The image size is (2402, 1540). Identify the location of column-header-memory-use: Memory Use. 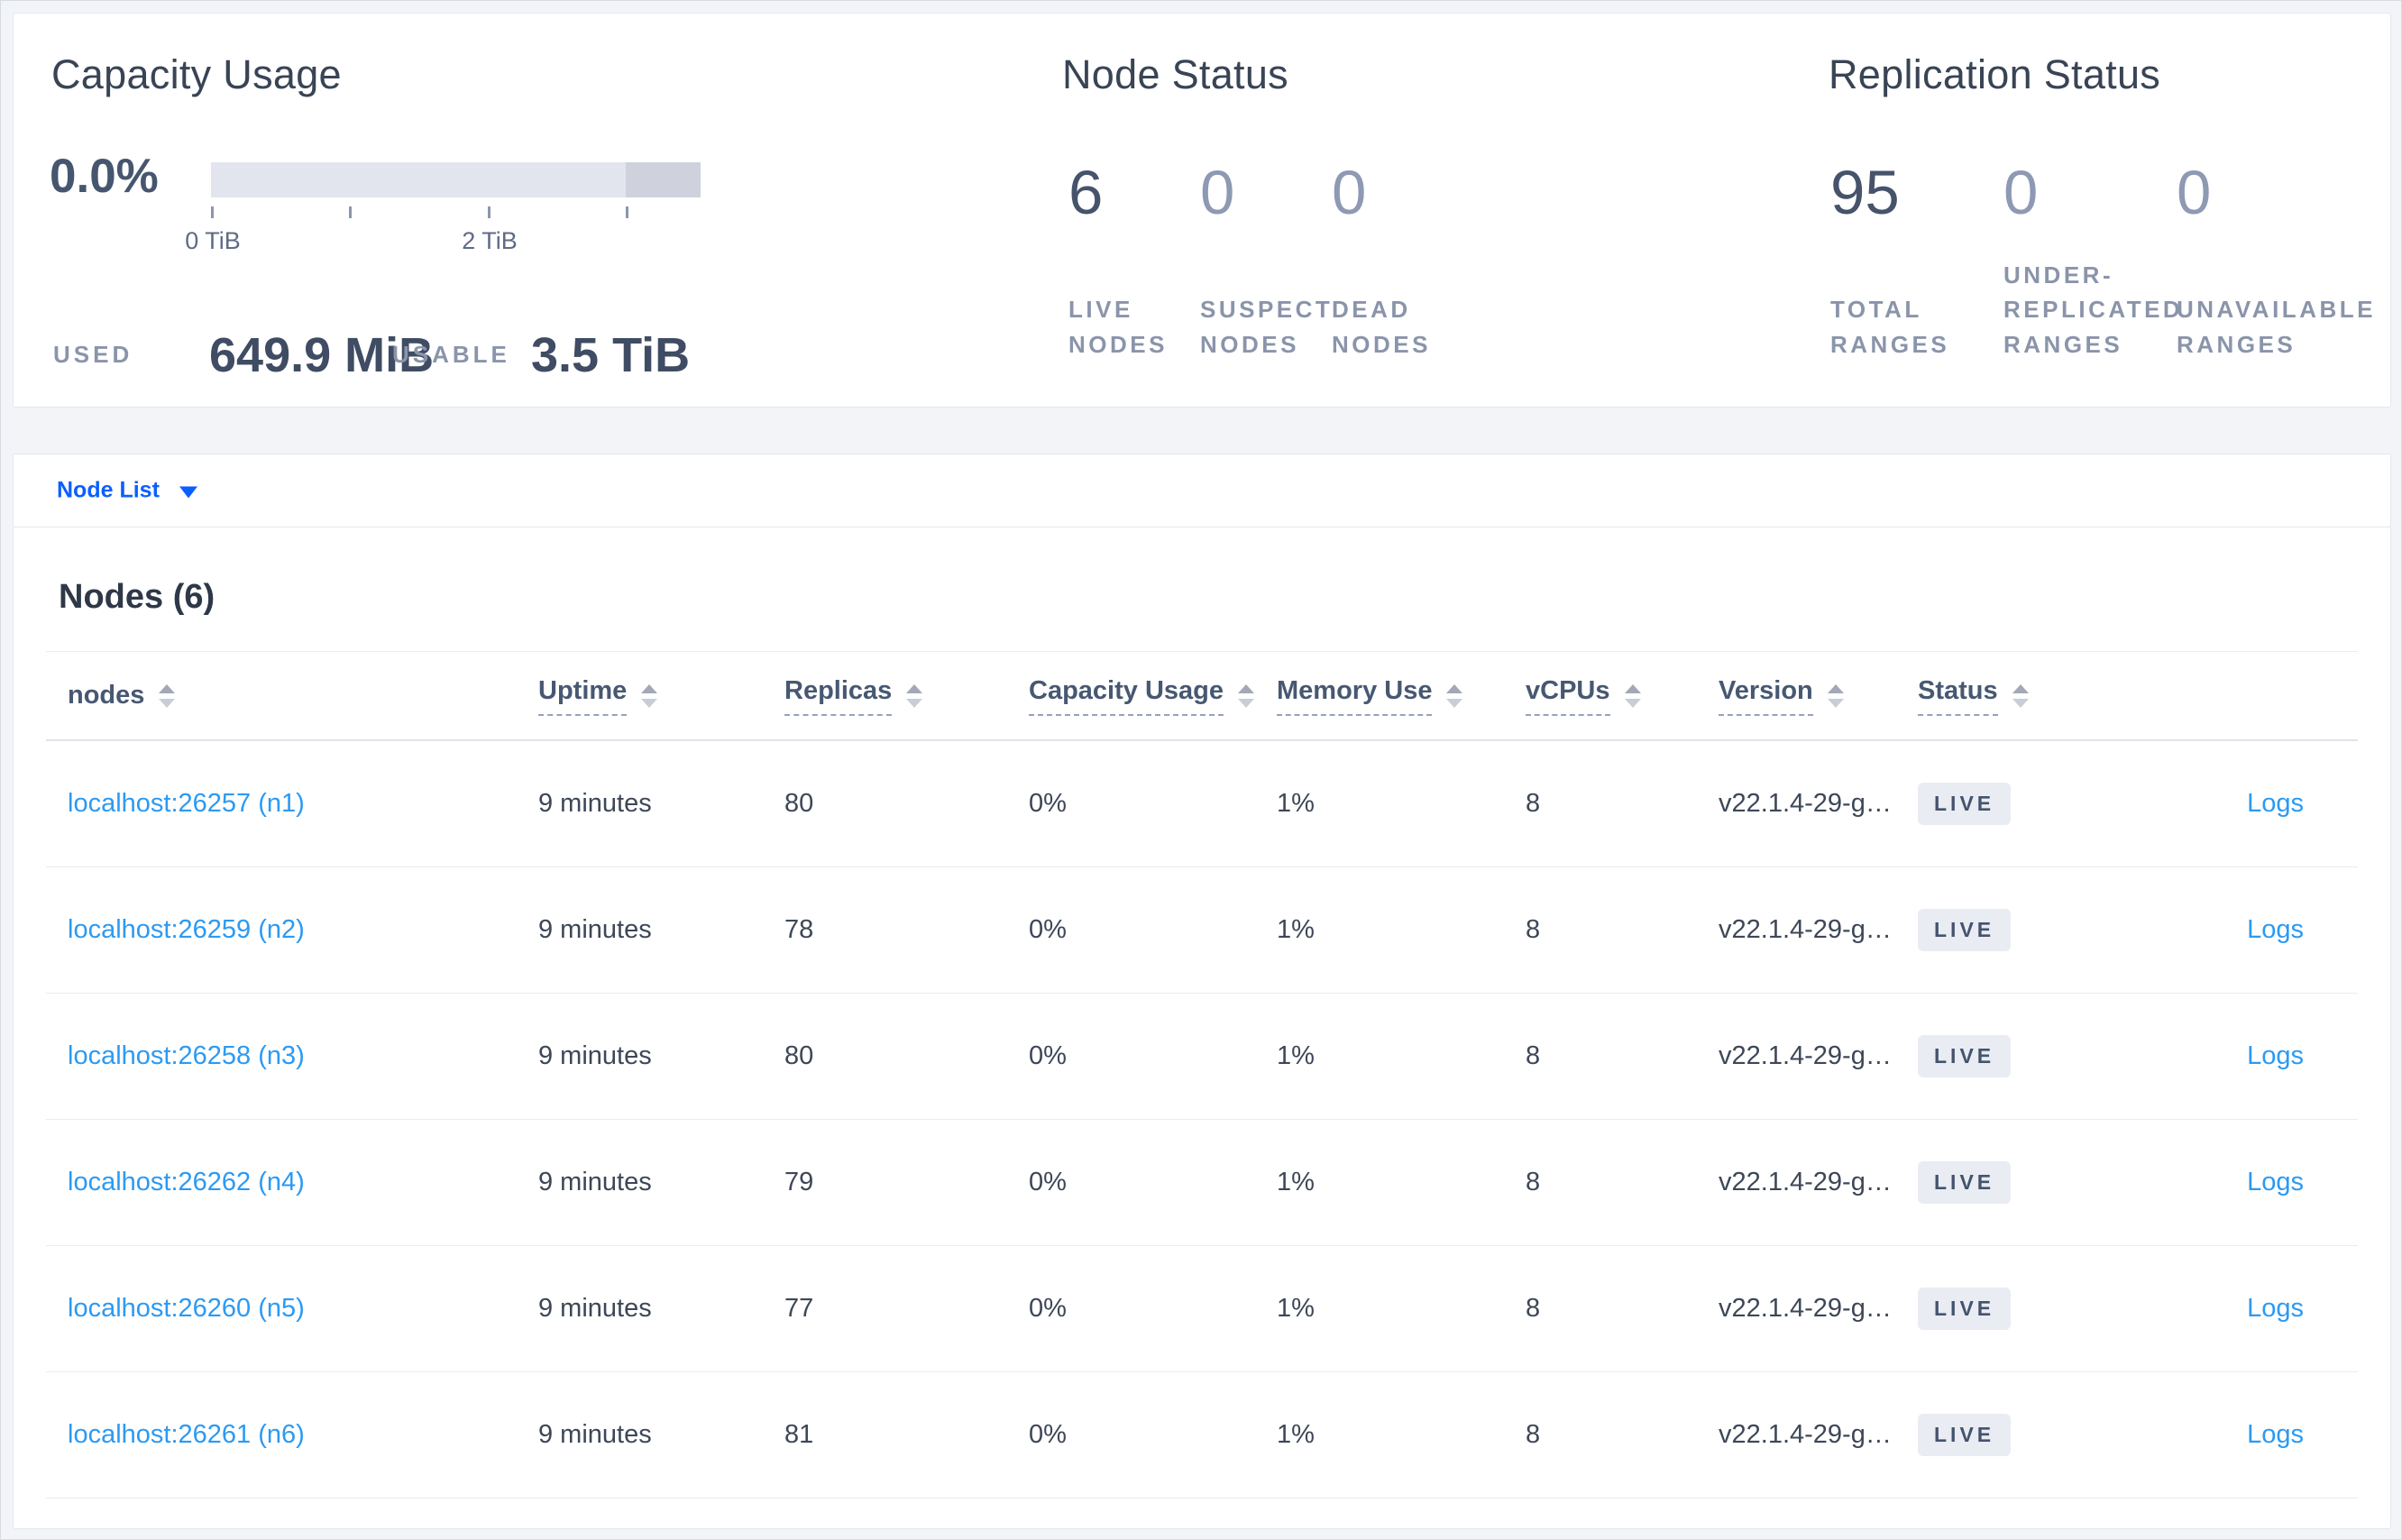
(1401, 696).